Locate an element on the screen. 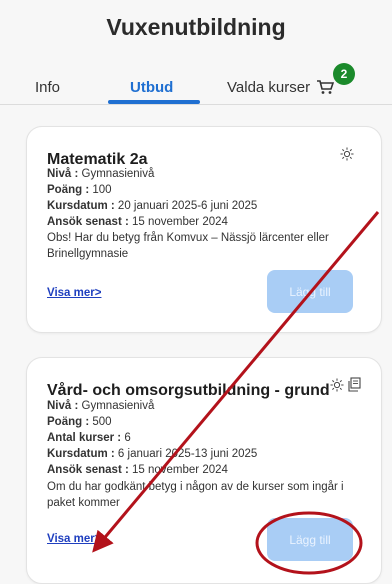  page-title: Vuxenutbildning is located at coordinates (196, 27).